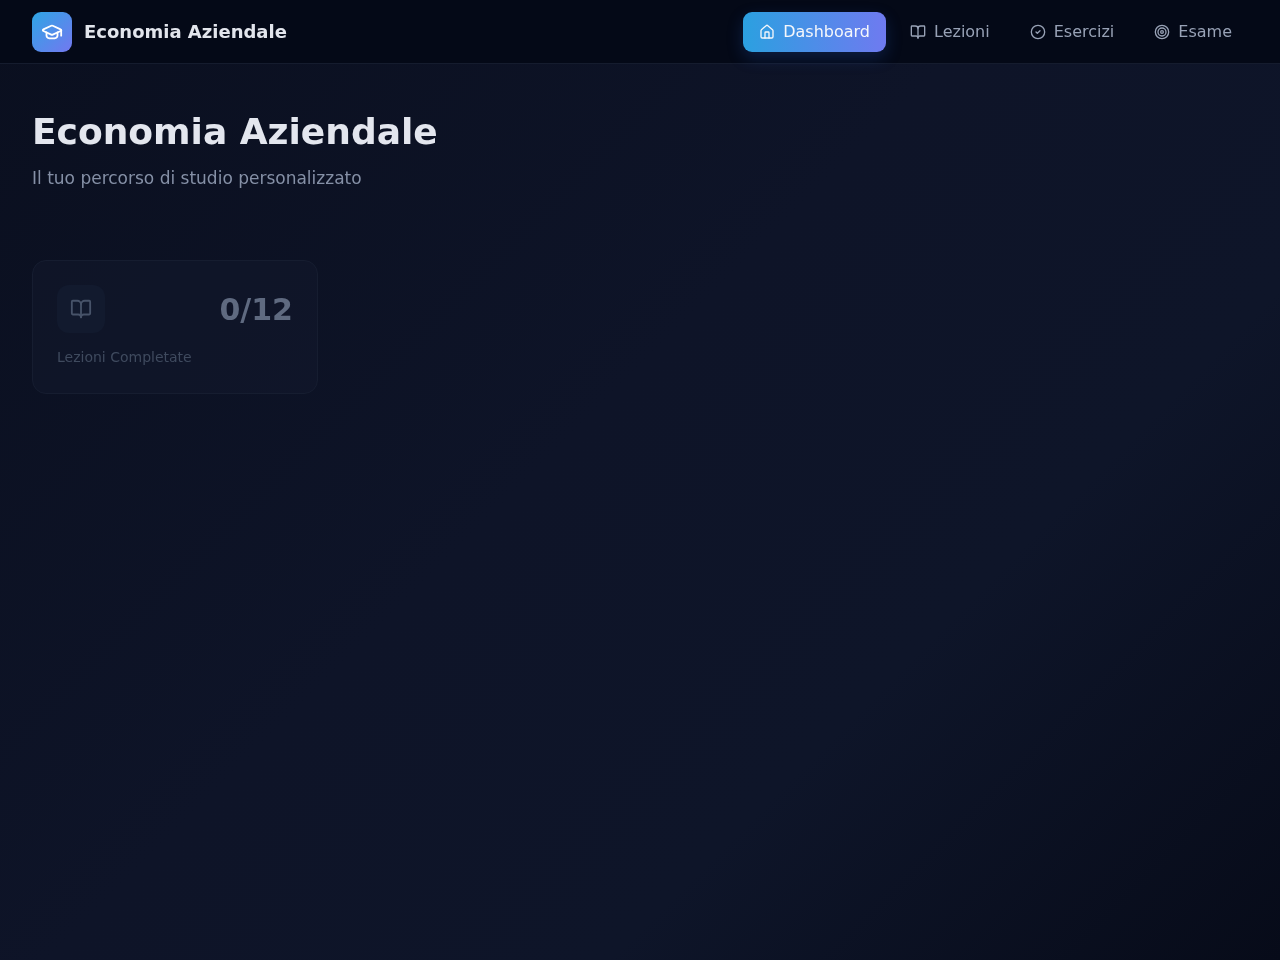 The height and width of the screenshot is (960, 1280). I want to click on target-icon, so click(1162, 31).